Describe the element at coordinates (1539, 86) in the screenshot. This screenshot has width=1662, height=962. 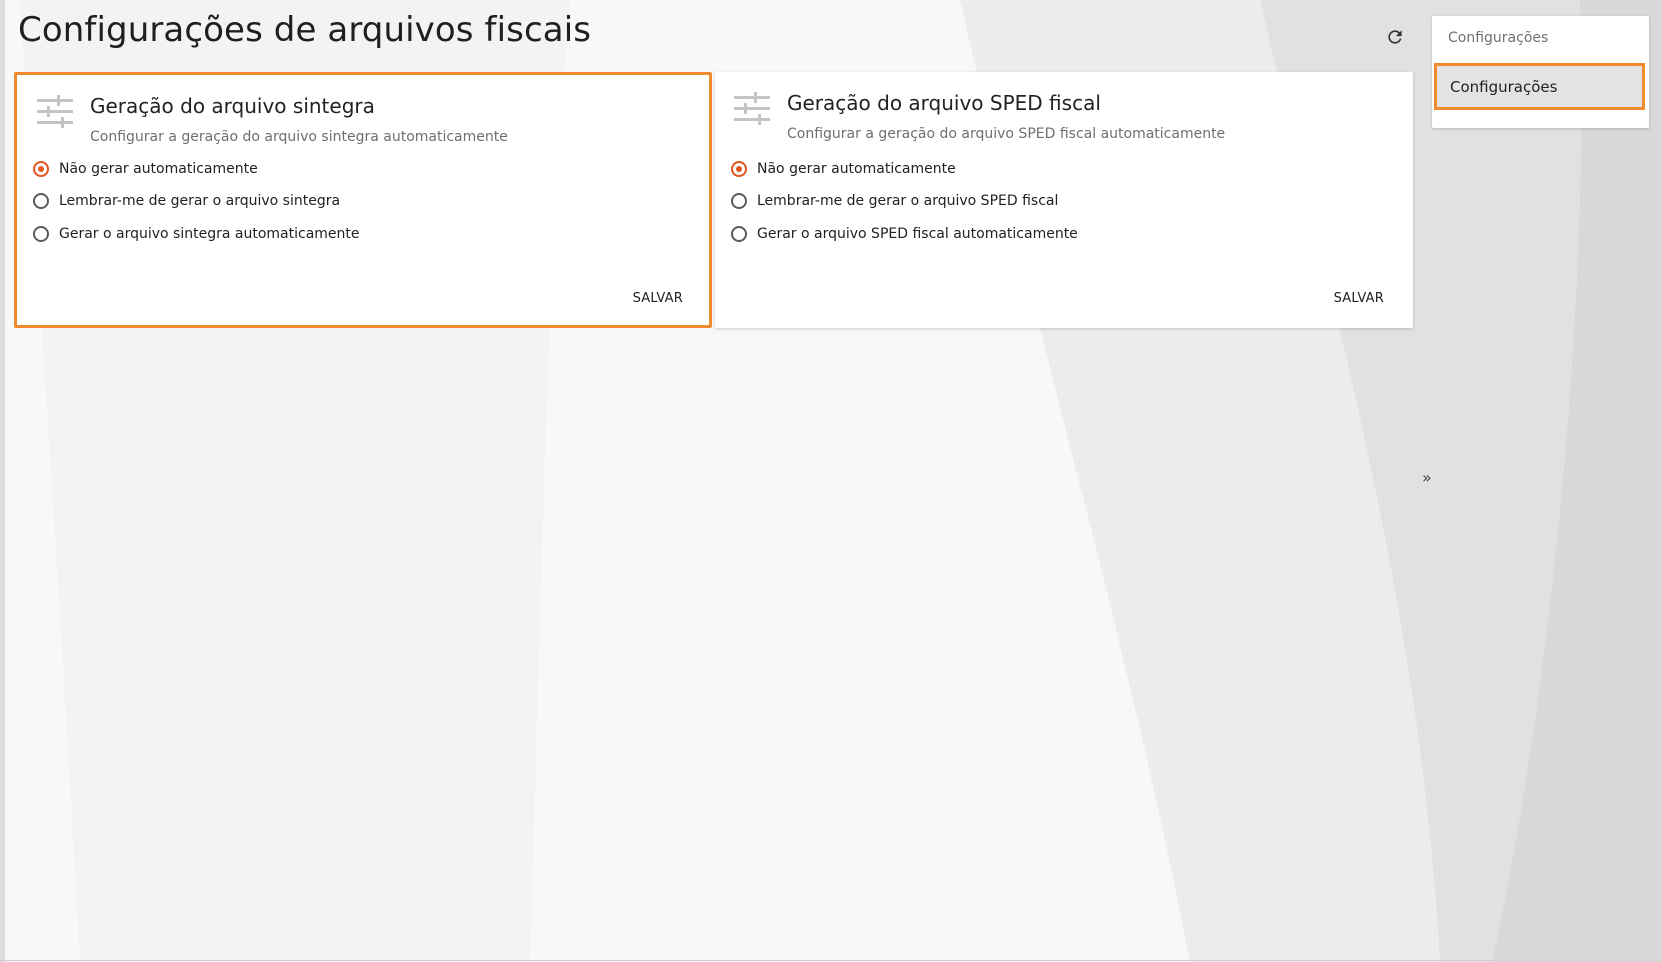
I see `side-panel-item-configuracoes: Configurações` at that location.